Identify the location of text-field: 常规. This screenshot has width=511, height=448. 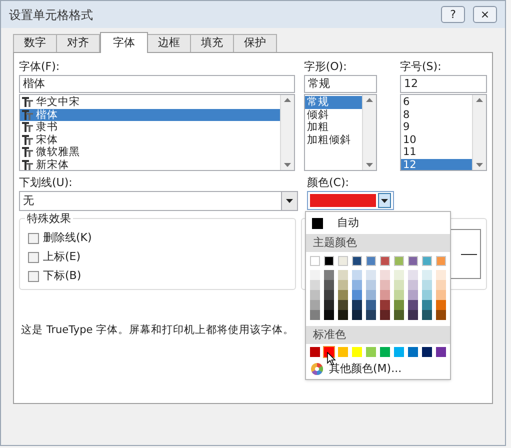
(340, 84).